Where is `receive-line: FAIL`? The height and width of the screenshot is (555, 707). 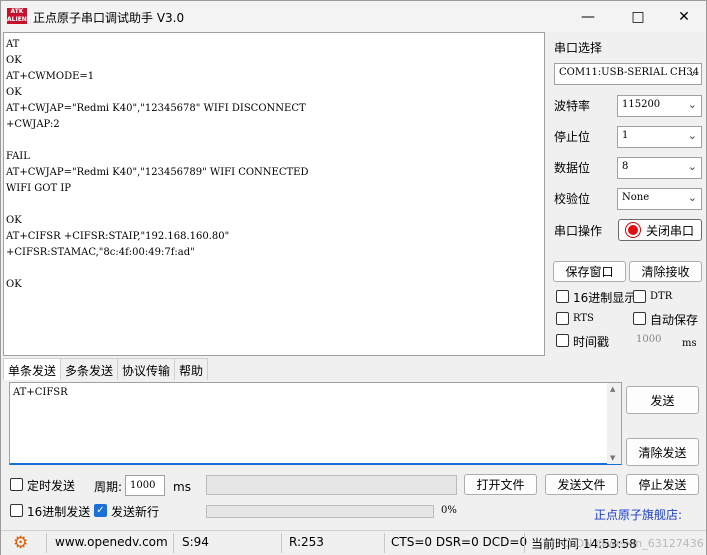 receive-line: FAIL is located at coordinates (18, 156).